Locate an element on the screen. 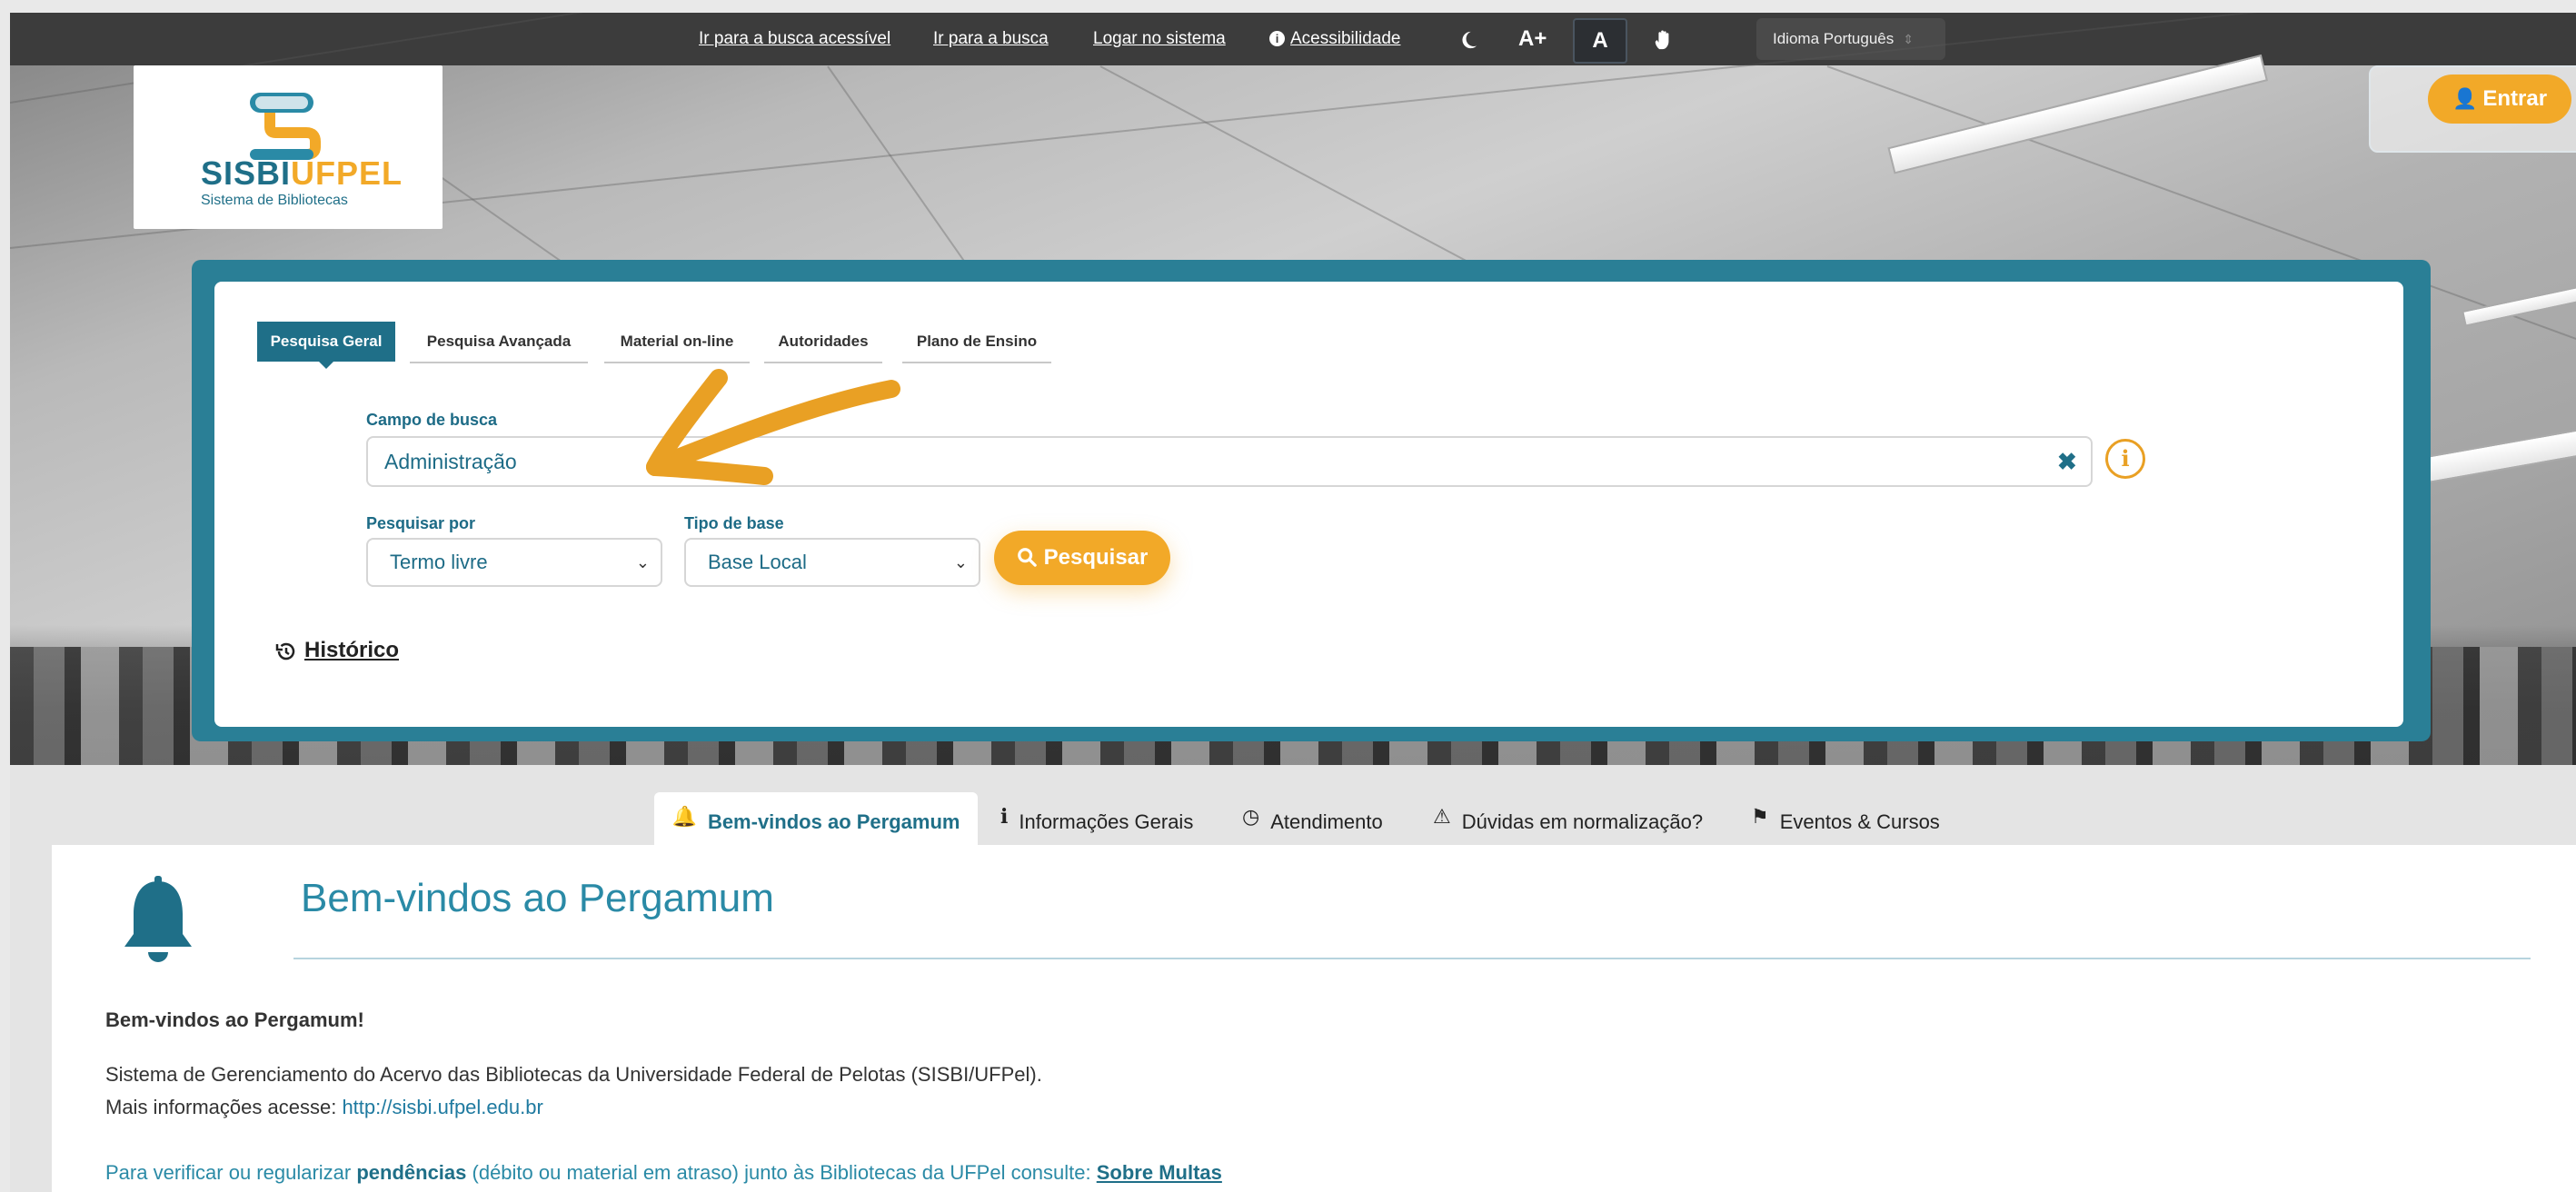  logo-text: SISBIUFPEL is located at coordinates (302, 173).